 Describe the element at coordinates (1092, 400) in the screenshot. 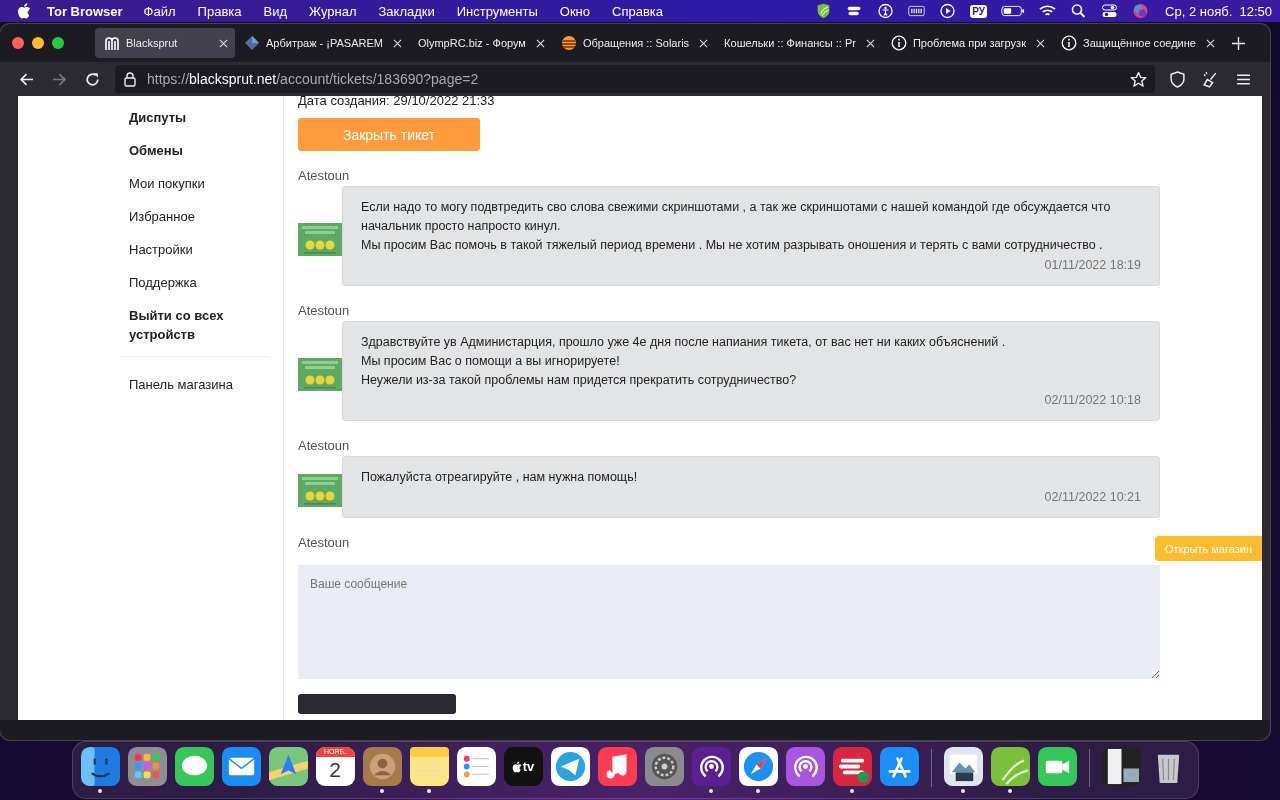

I see `message-time: 02/11/2022 10:18` at that location.